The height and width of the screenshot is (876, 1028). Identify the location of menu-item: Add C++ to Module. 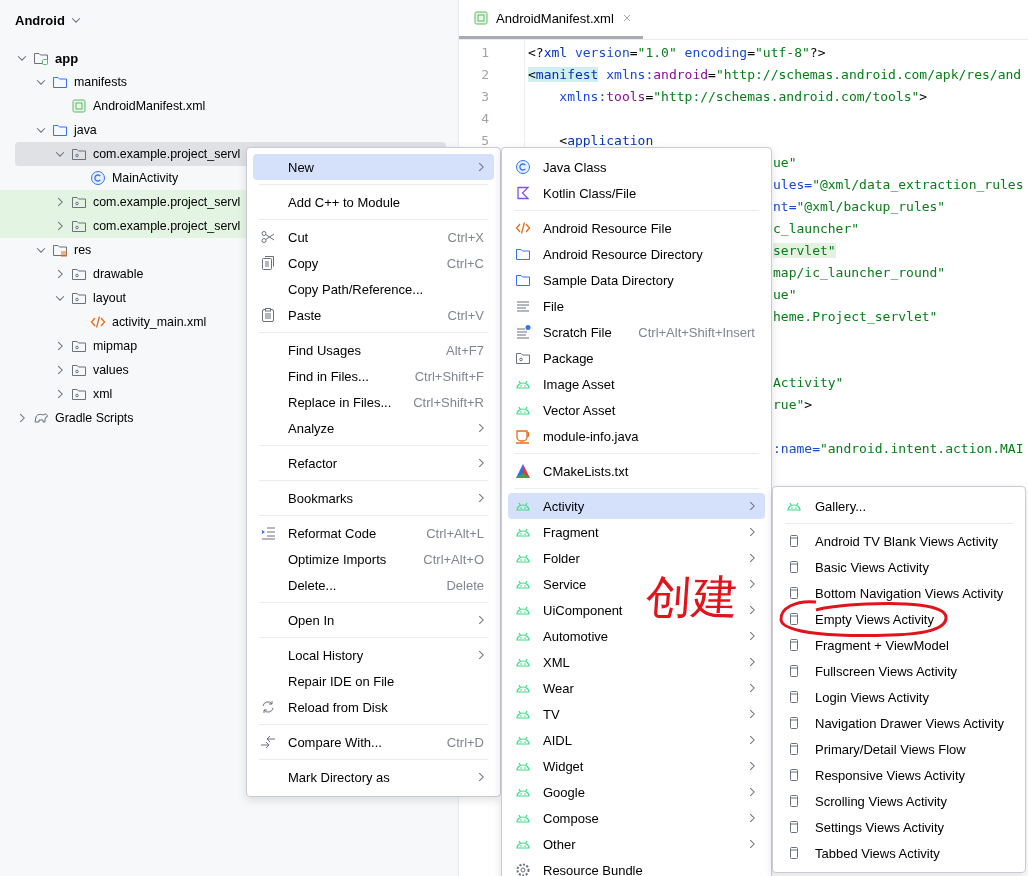
(330, 202).